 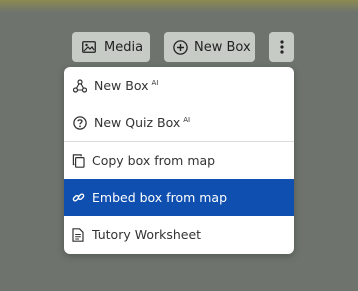 I want to click on question-circle-icon, so click(x=80, y=123).